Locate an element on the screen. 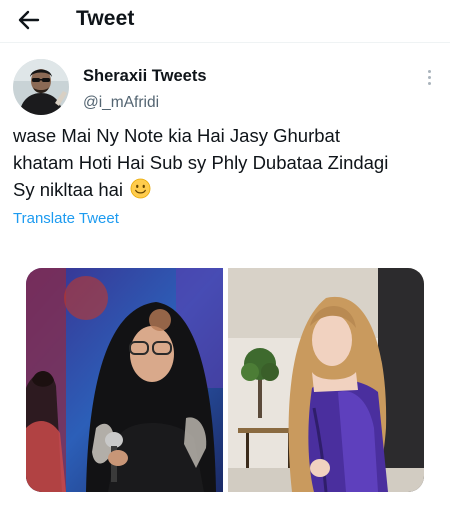 The width and height of the screenshot is (450, 506). page-title: Tweet is located at coordinates (105, 18).